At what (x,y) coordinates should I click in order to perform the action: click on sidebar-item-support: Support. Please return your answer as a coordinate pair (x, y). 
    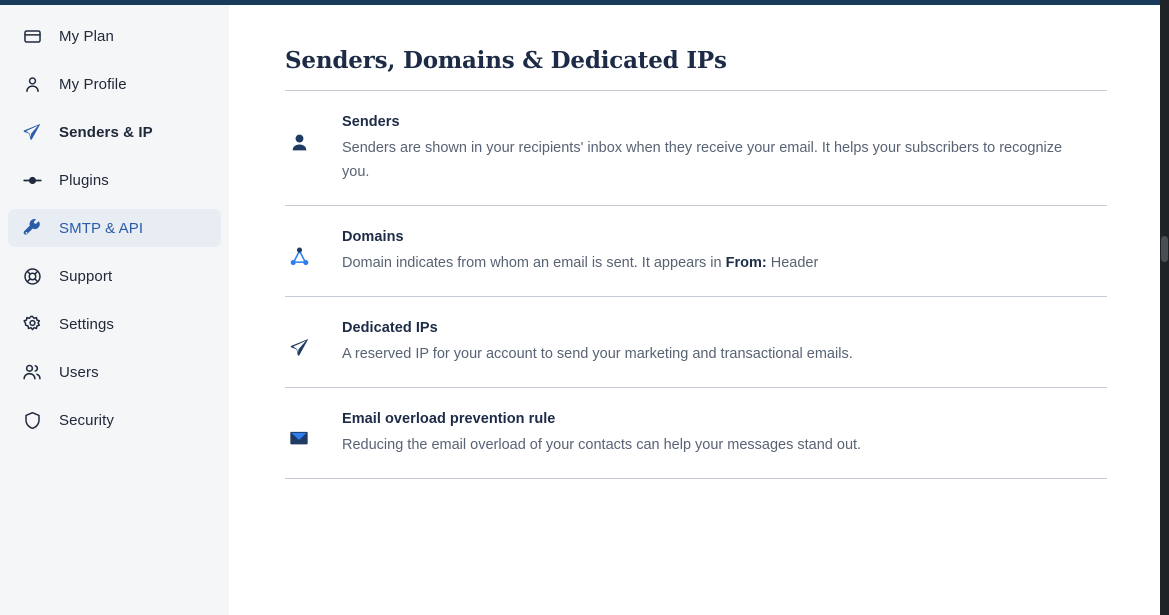
    Looking at the image, I should click on (114, 276).